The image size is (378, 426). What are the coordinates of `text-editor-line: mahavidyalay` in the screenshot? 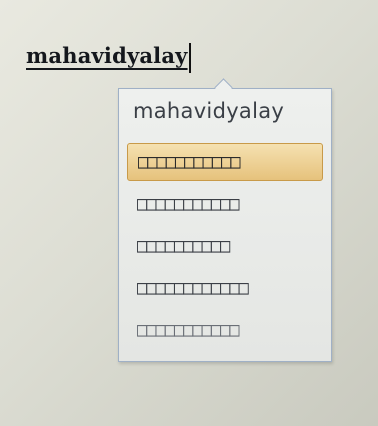 It's located at (108, 51).